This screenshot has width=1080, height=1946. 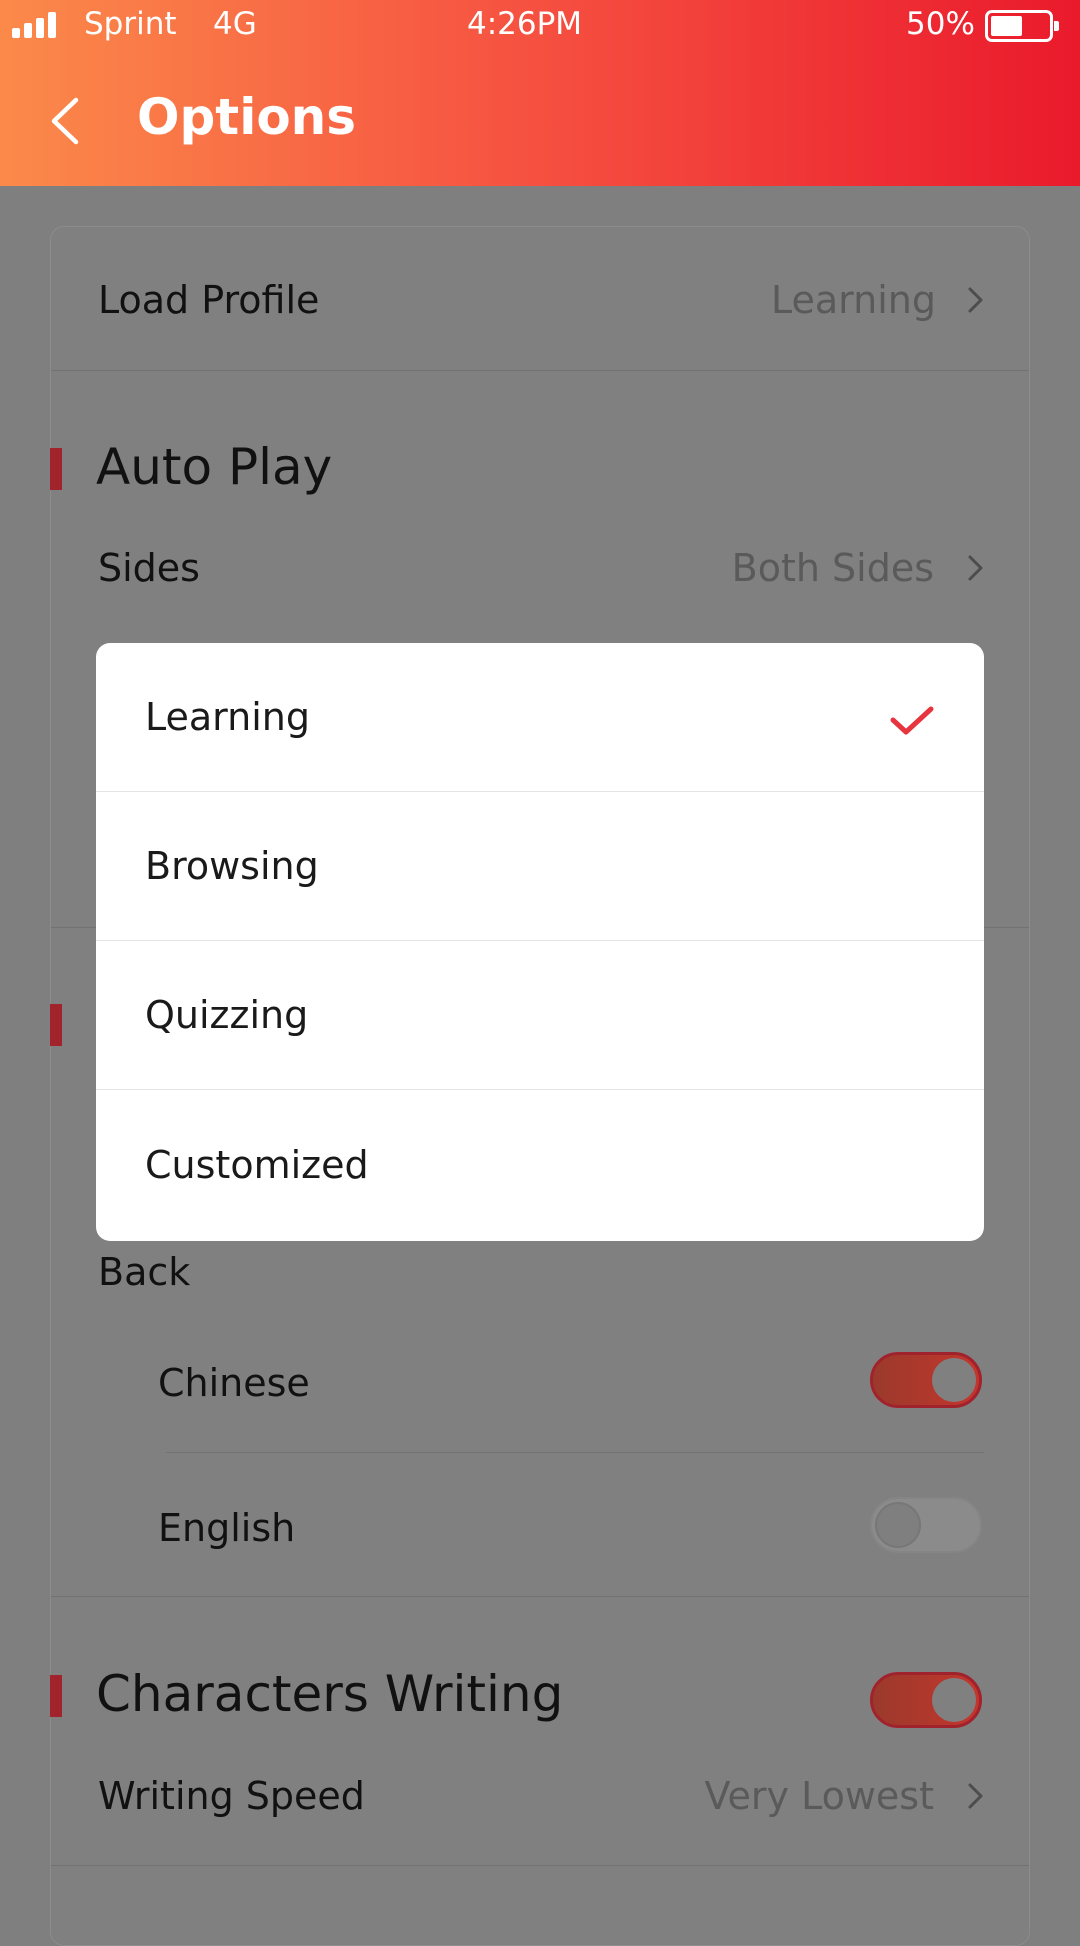 What do you see at coordinates (1022, 26) in the screenshot?
I see `battery-icon` at bounding box center [1022, 26].